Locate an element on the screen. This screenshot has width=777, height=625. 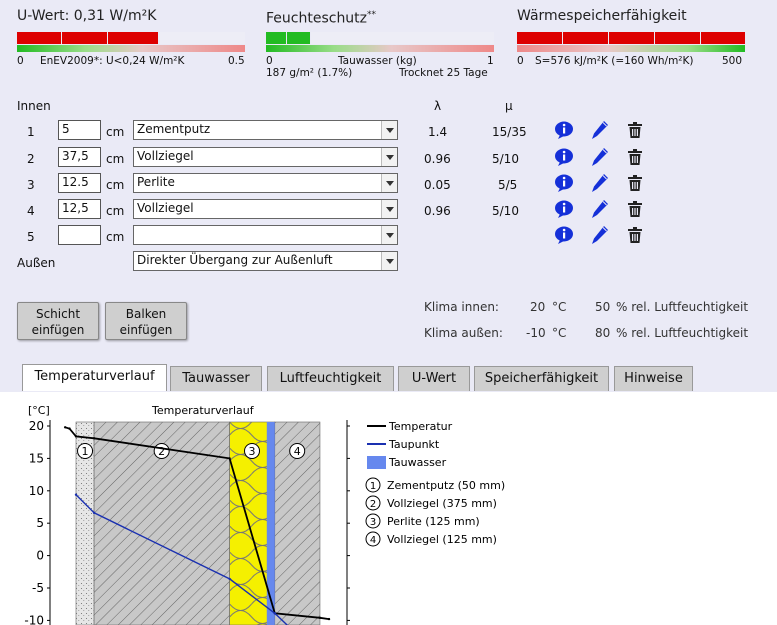
climate-inner-temp-unit: °C is located at coordinates (559, 307).